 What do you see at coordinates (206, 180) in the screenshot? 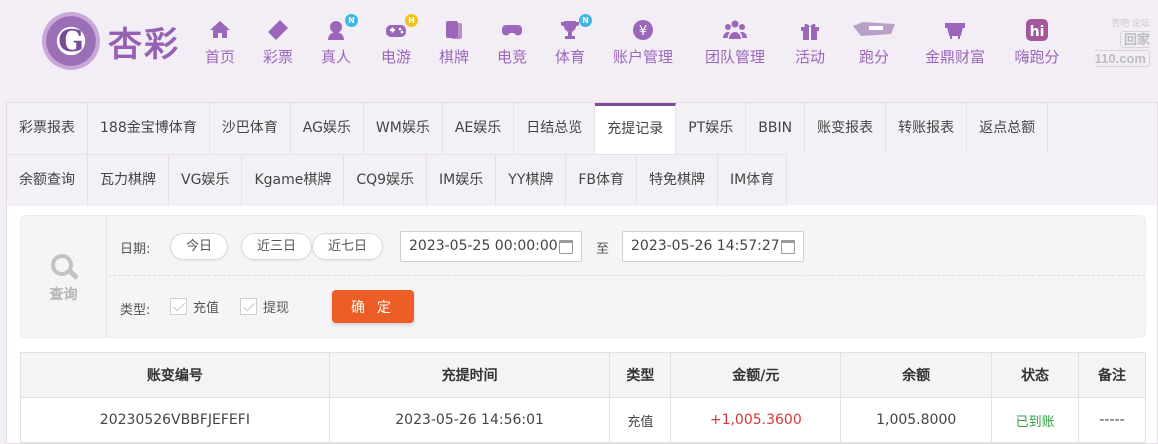
I see `tab-tabs_row2-2: VG娱乐` at bounding box center [206, 180].